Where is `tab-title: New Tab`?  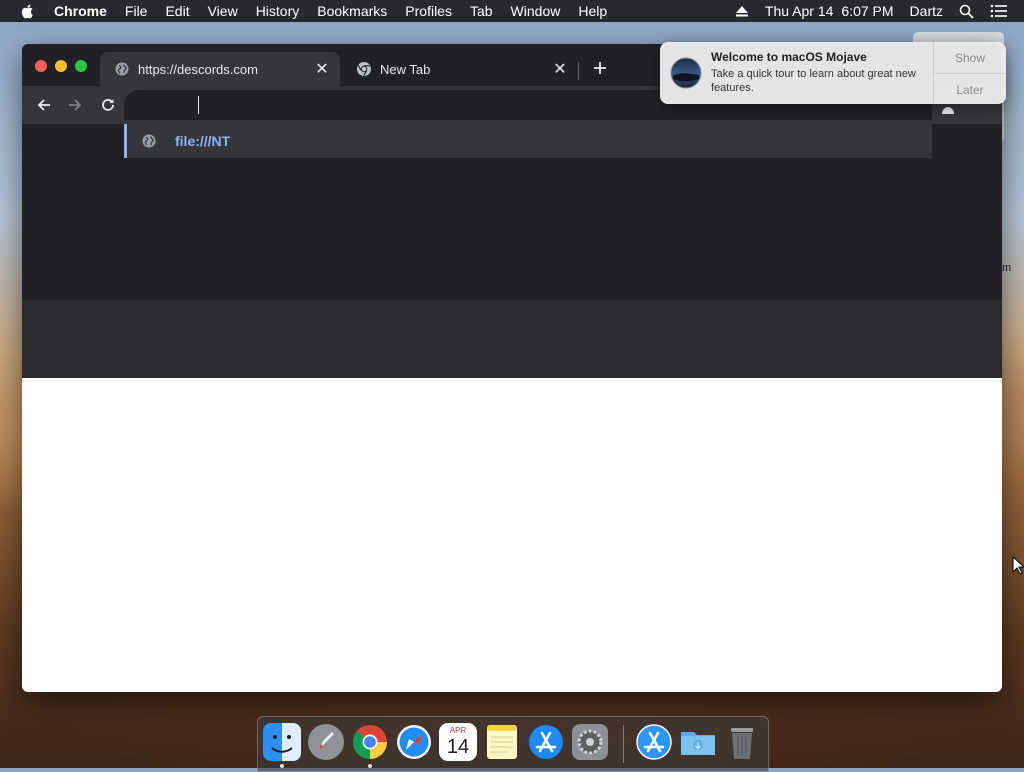
tab-title: New Tab is located at coordinates (405, 69).